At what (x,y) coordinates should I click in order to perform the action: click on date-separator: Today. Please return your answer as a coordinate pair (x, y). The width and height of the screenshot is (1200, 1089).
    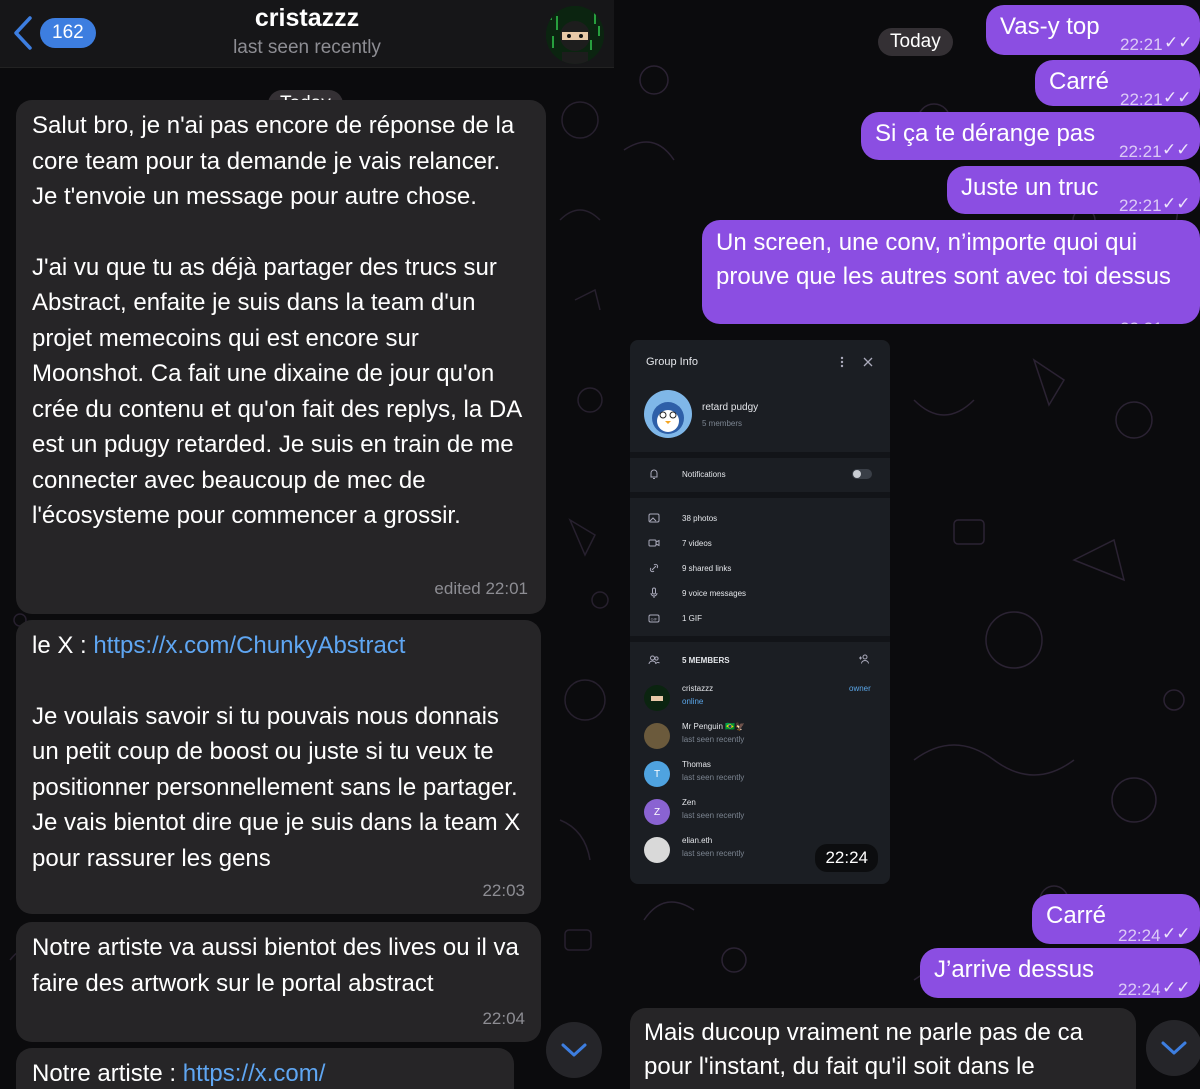
    Looking at the image, I should click on (915, 42).